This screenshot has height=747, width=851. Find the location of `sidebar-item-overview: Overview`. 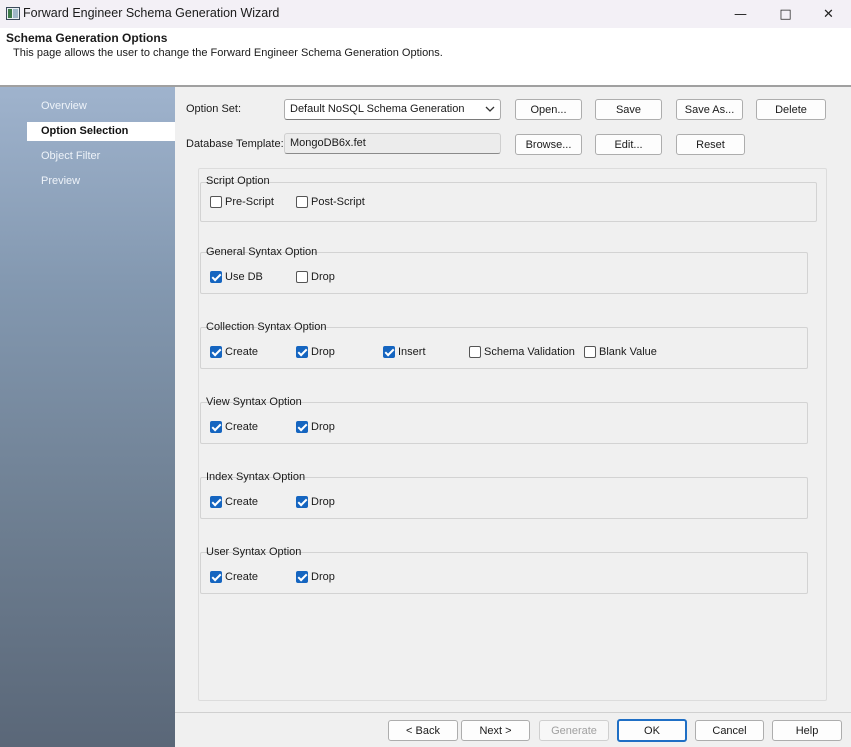

sidebar-item-overview: Overview is located at coordinates (101, 106).